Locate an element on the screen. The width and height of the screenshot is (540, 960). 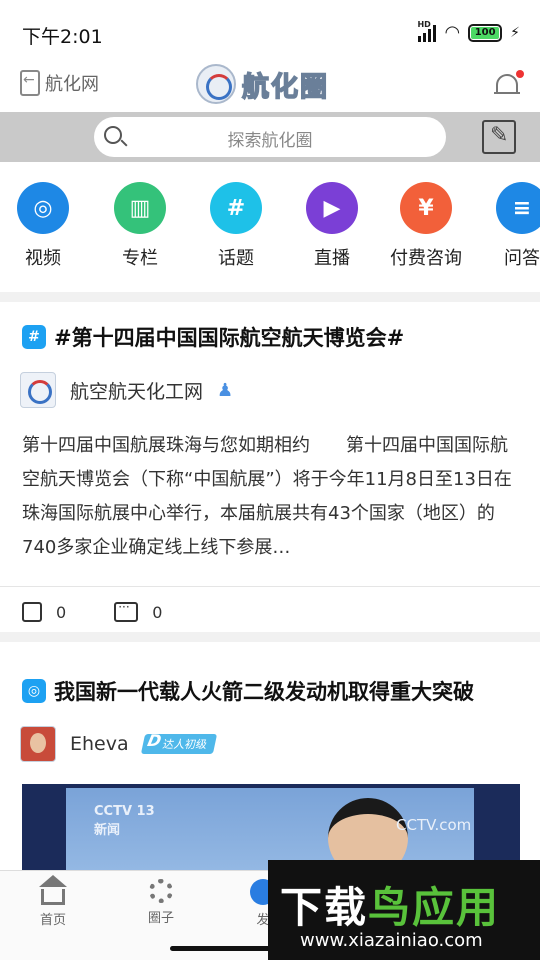
watermark-url: www.xiazainiao.com is located at coordinates (391, 940).